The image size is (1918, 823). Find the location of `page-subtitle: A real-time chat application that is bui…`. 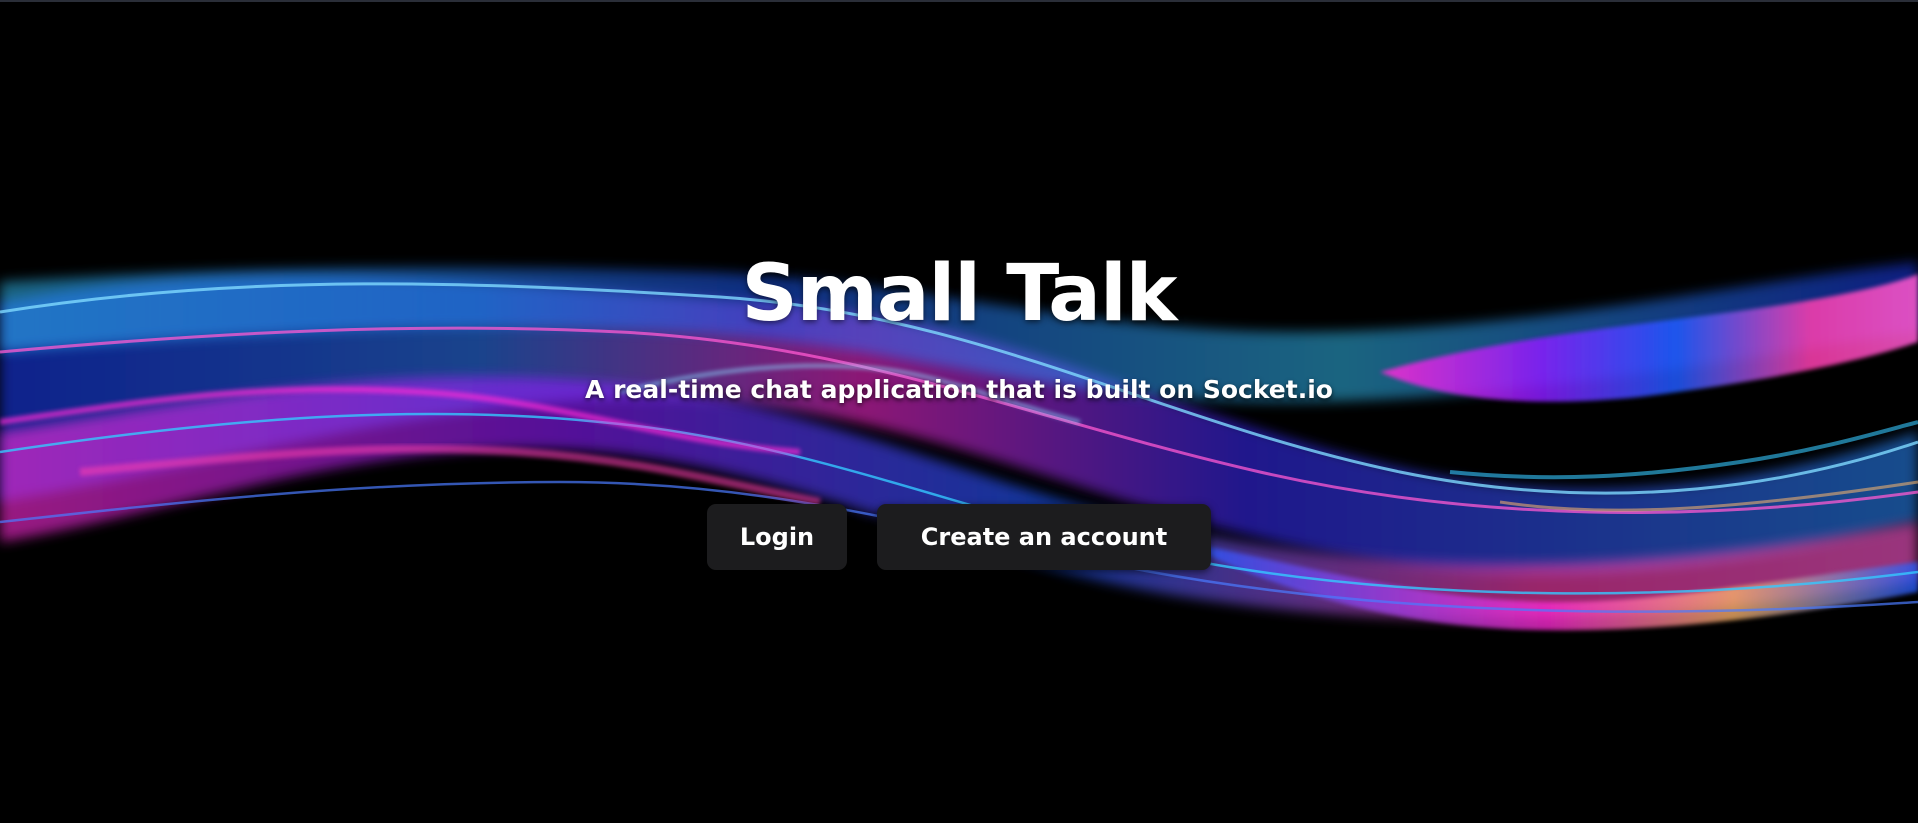

page-subtitle: A real-time chat application that is bui… is located at coordinates (959, 389).